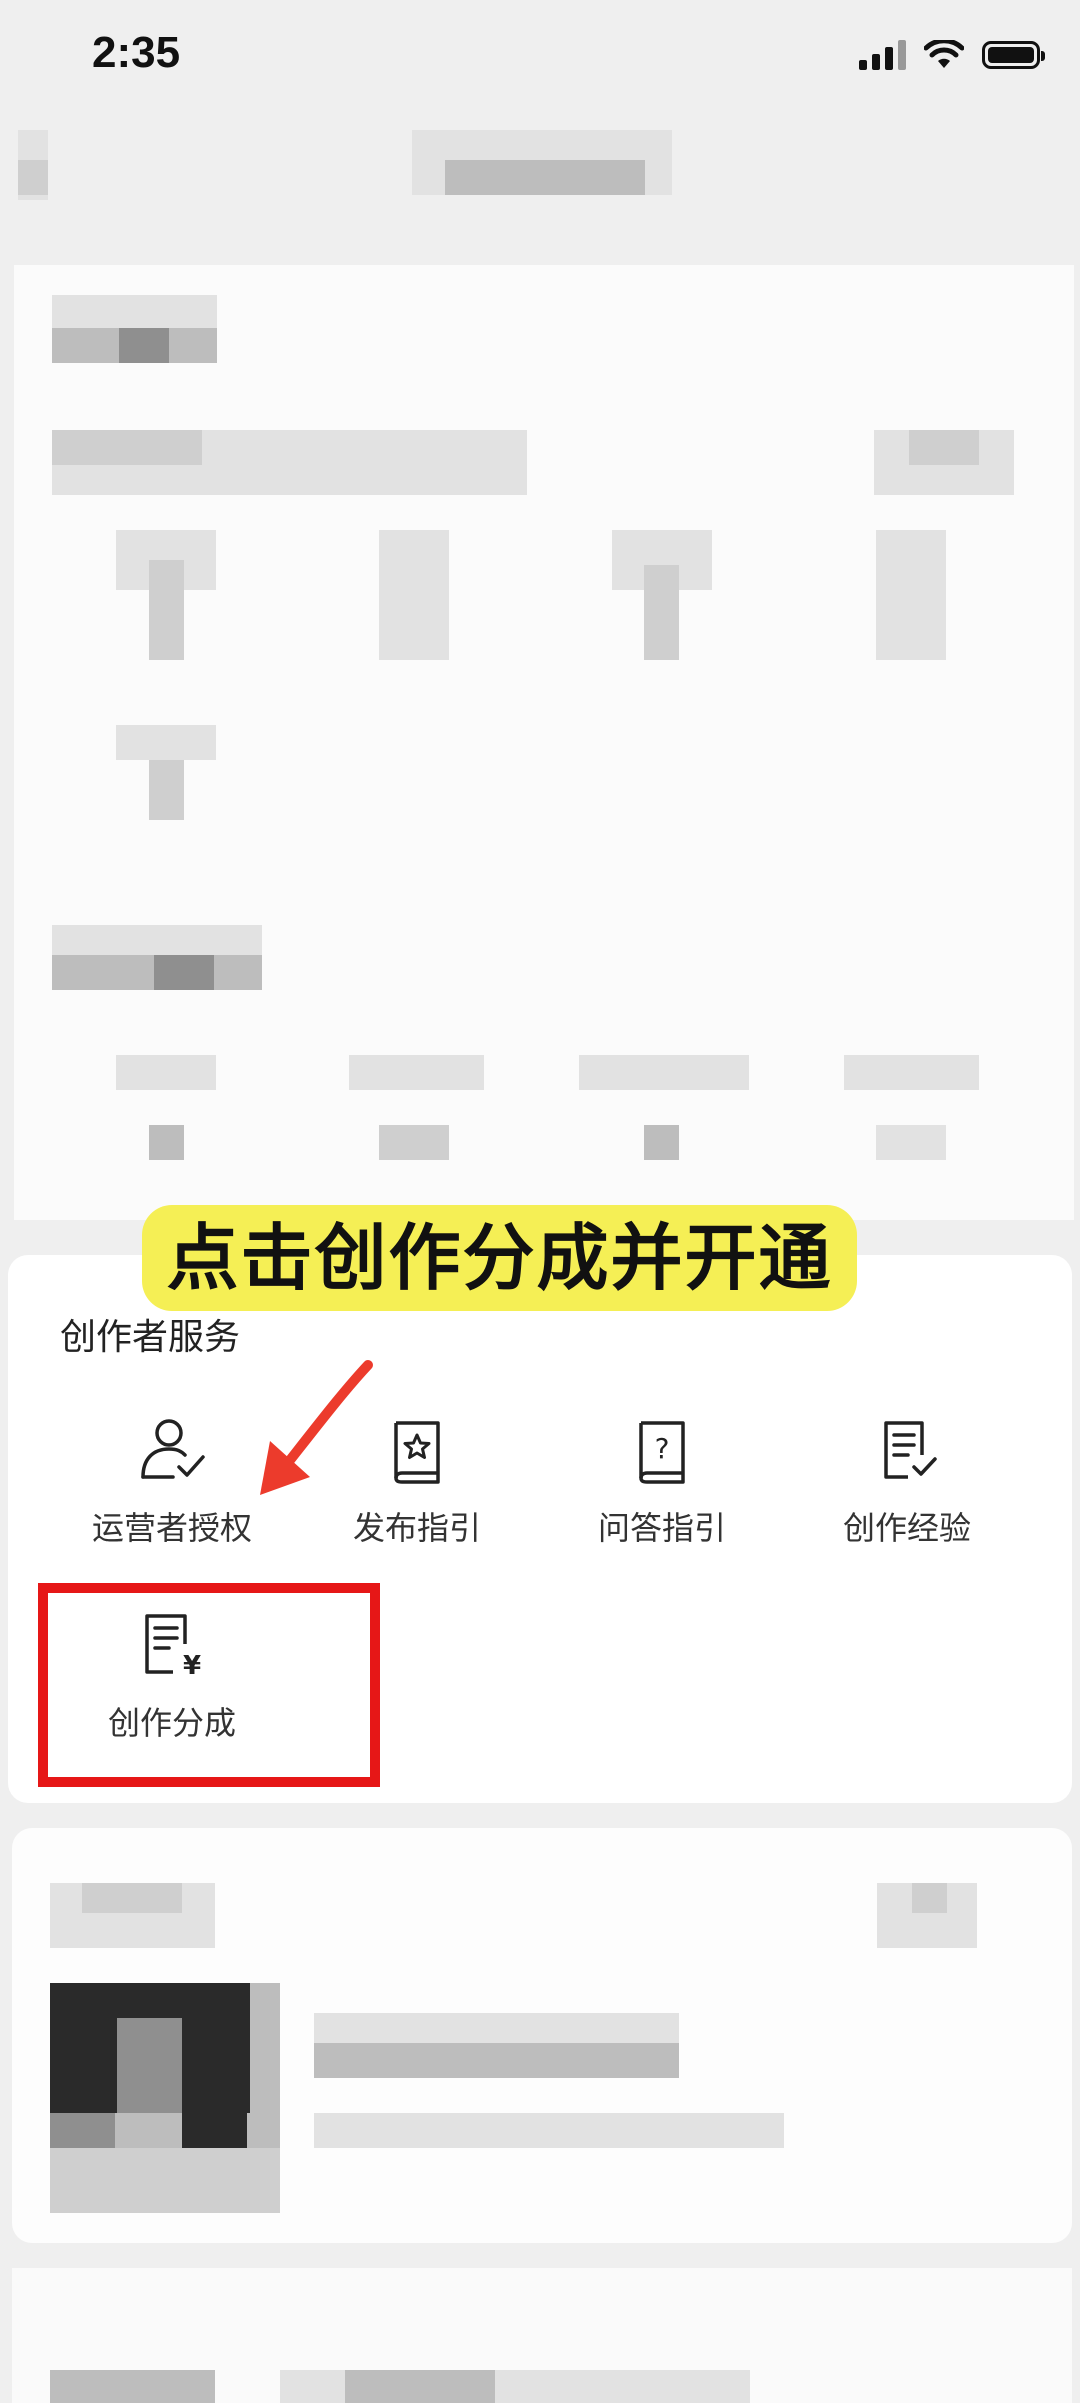 The image size is (1080, 2403). Describe the element at coordinates (906, 1528) in the screenshot. I see `service-label: 创作经验` at that location.